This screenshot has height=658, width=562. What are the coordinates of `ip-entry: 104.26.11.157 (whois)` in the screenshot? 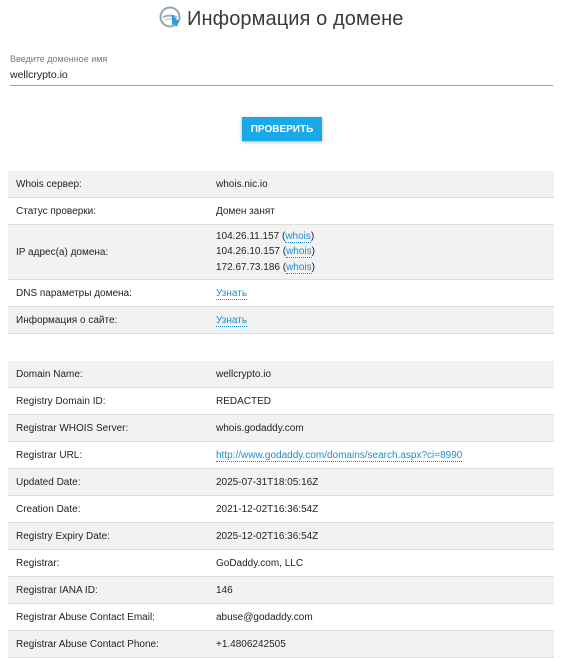 It's located at (265, 236).